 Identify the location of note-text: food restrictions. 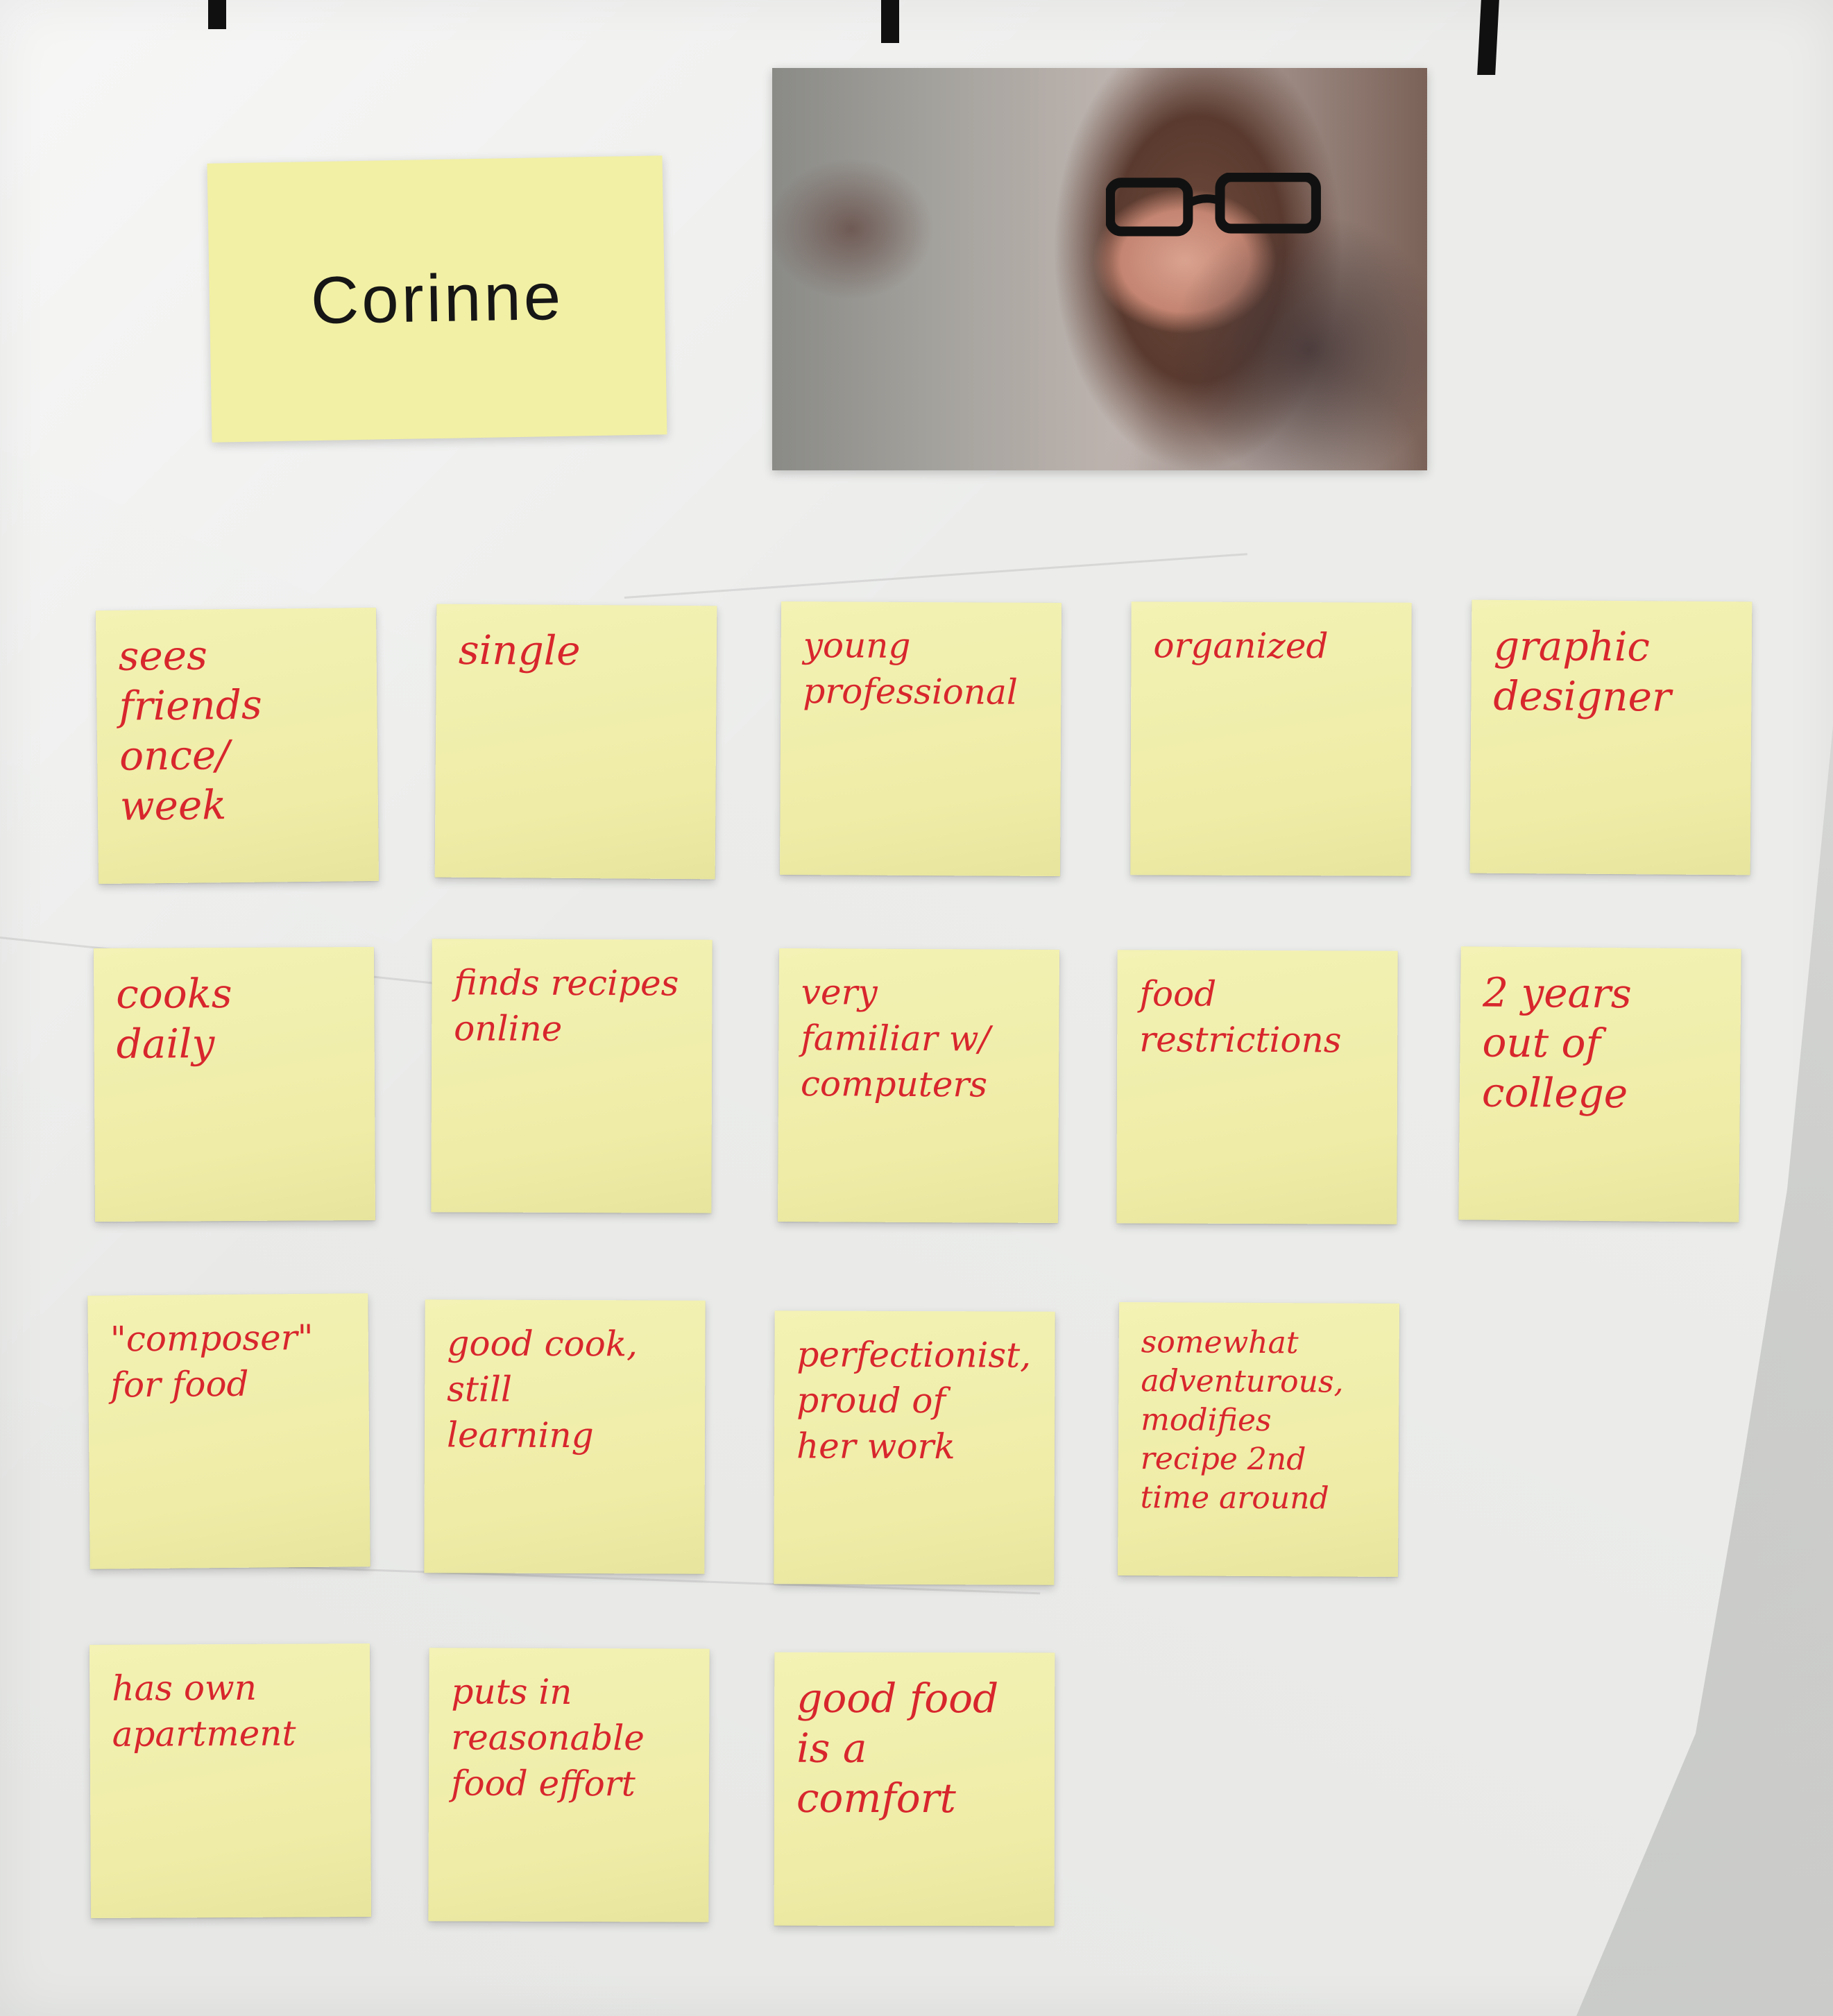
(1240, 1017).